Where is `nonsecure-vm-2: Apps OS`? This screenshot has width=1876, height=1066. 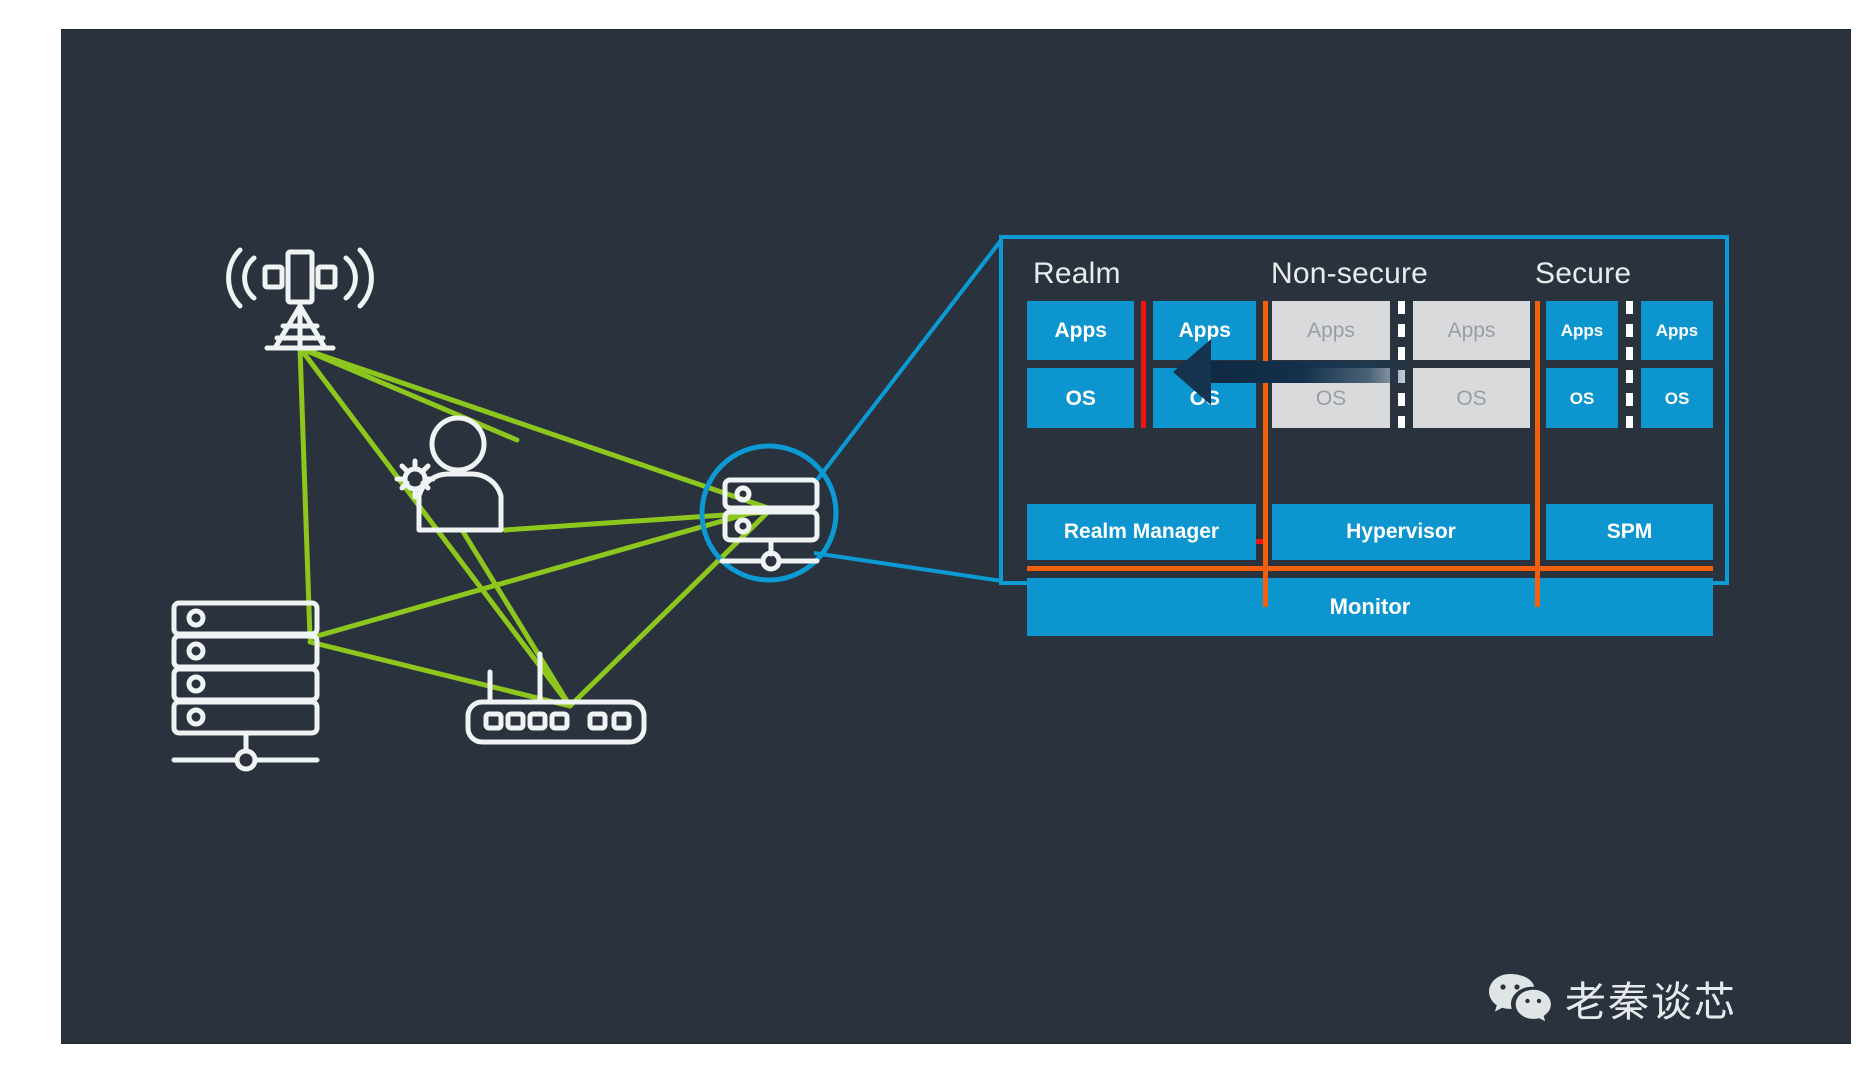
nonsecure-vm-2: Apps OS is located at coordinates (1471, 364).